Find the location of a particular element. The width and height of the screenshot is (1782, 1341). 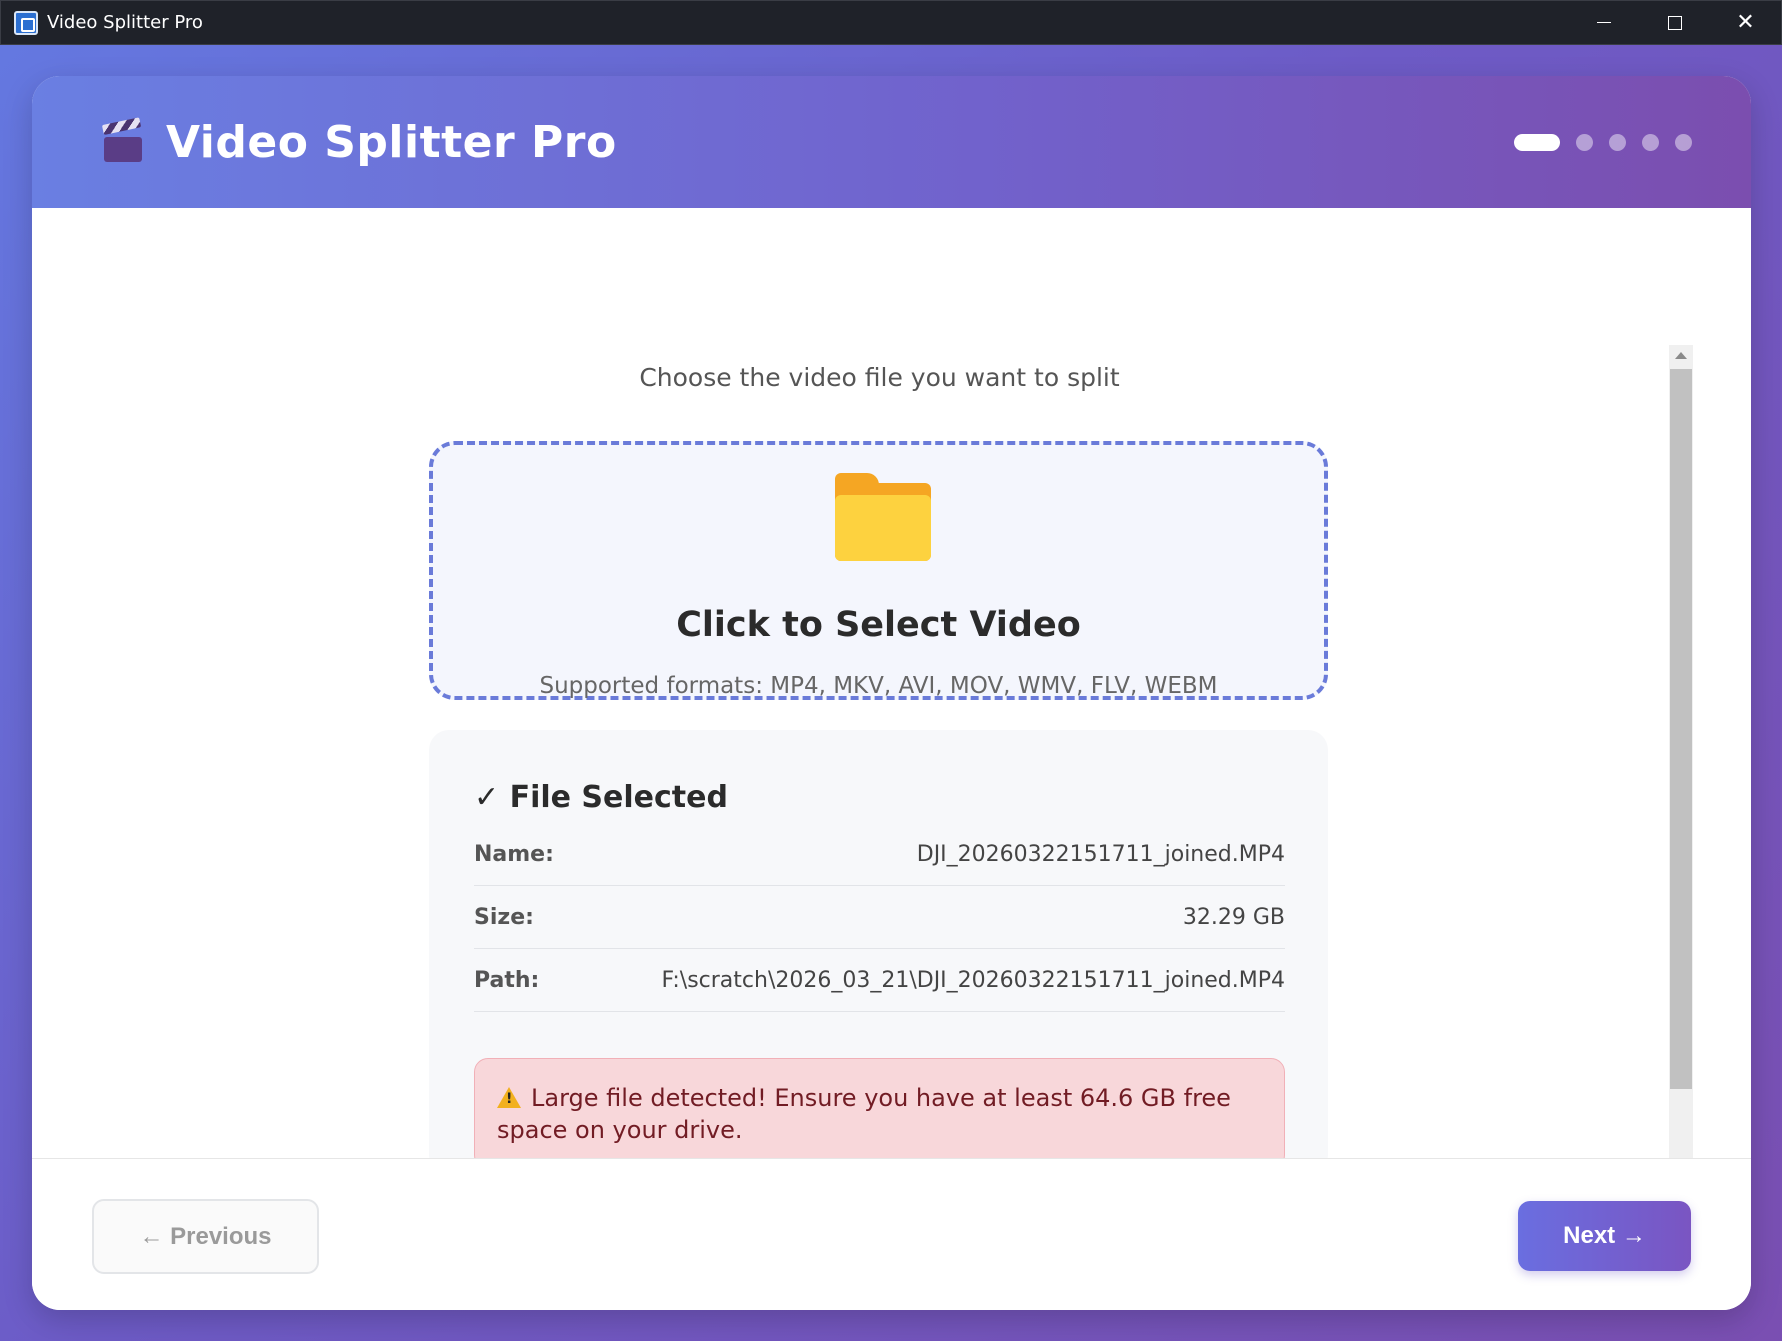

close-button: ✕ is located at coordinates (1745, 22).